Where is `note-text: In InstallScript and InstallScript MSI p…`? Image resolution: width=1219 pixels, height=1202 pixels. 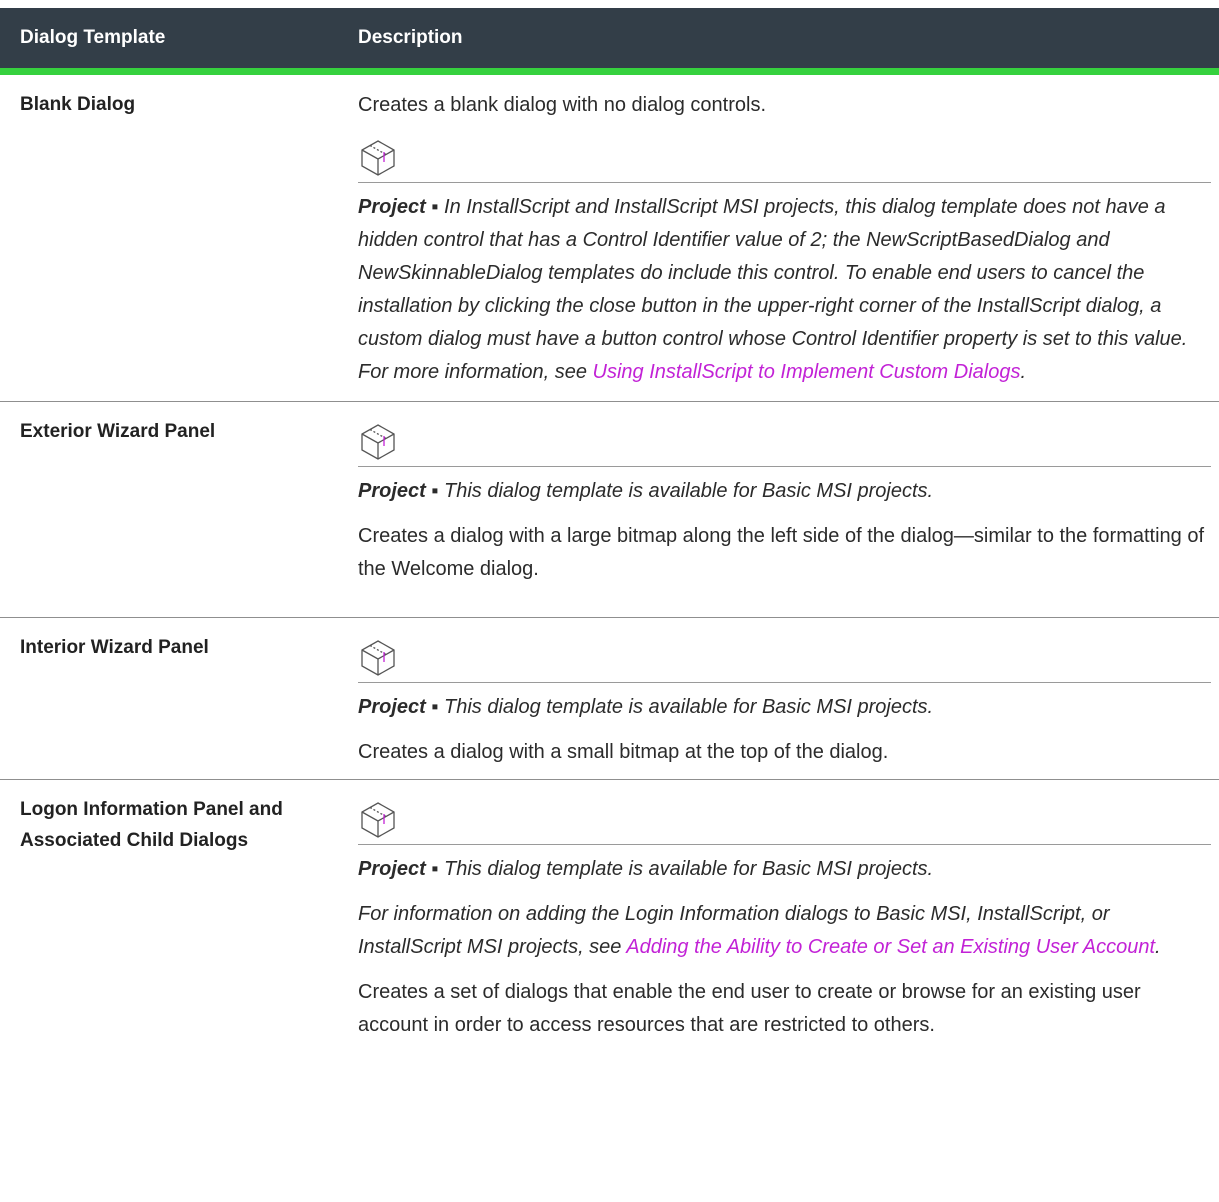
note-text: In InstallScript and InstallScript MSI p… is located at coordinates (773, 289).